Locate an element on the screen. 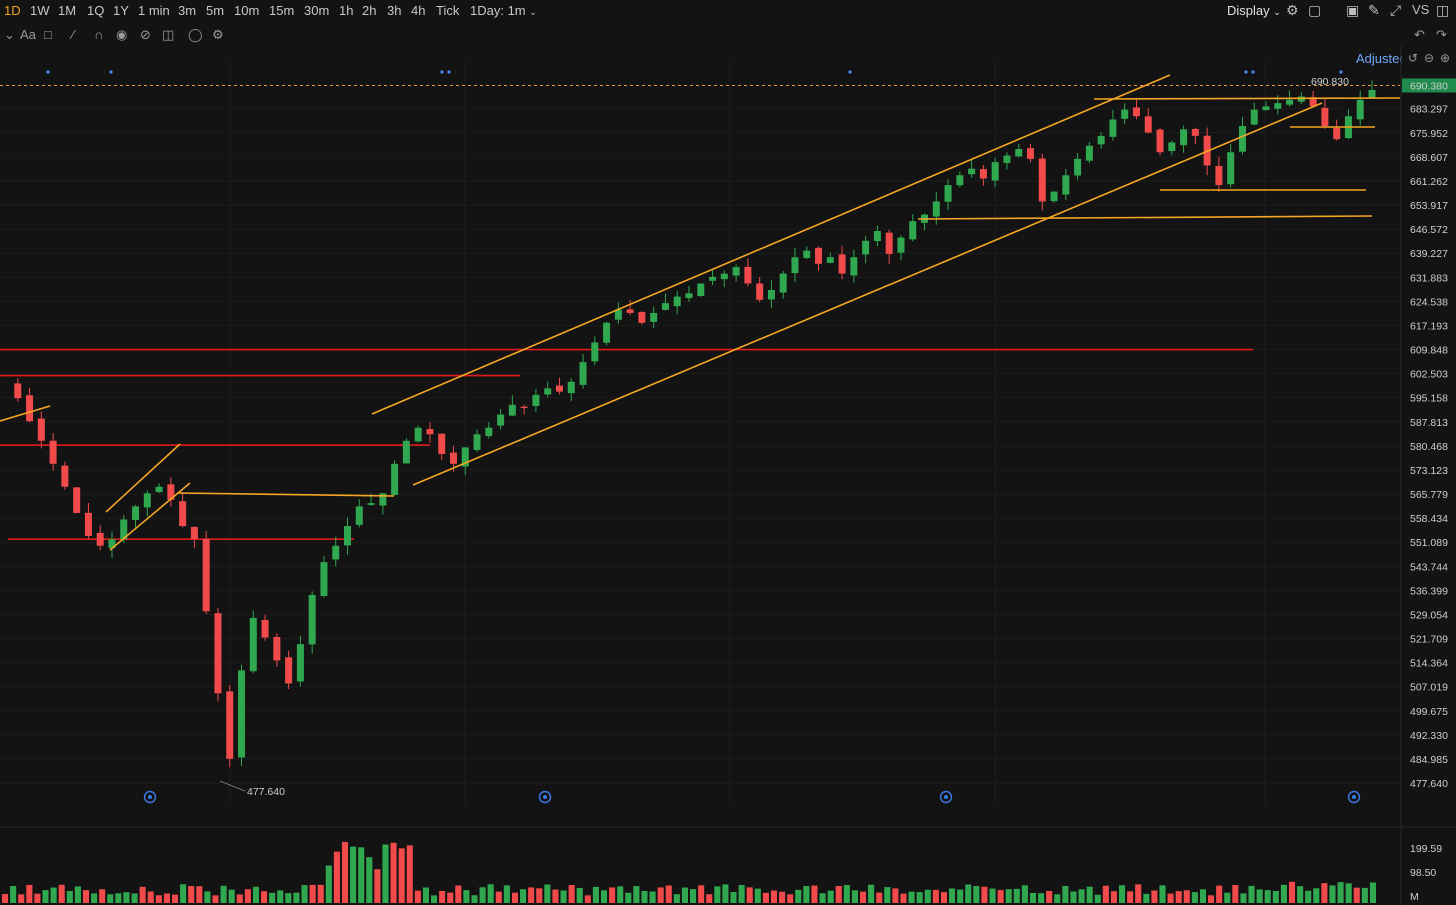 The height and width of the screenshot is (905, 1456). price-tick-label: 646.572 is located at coordinates (1429, 230).